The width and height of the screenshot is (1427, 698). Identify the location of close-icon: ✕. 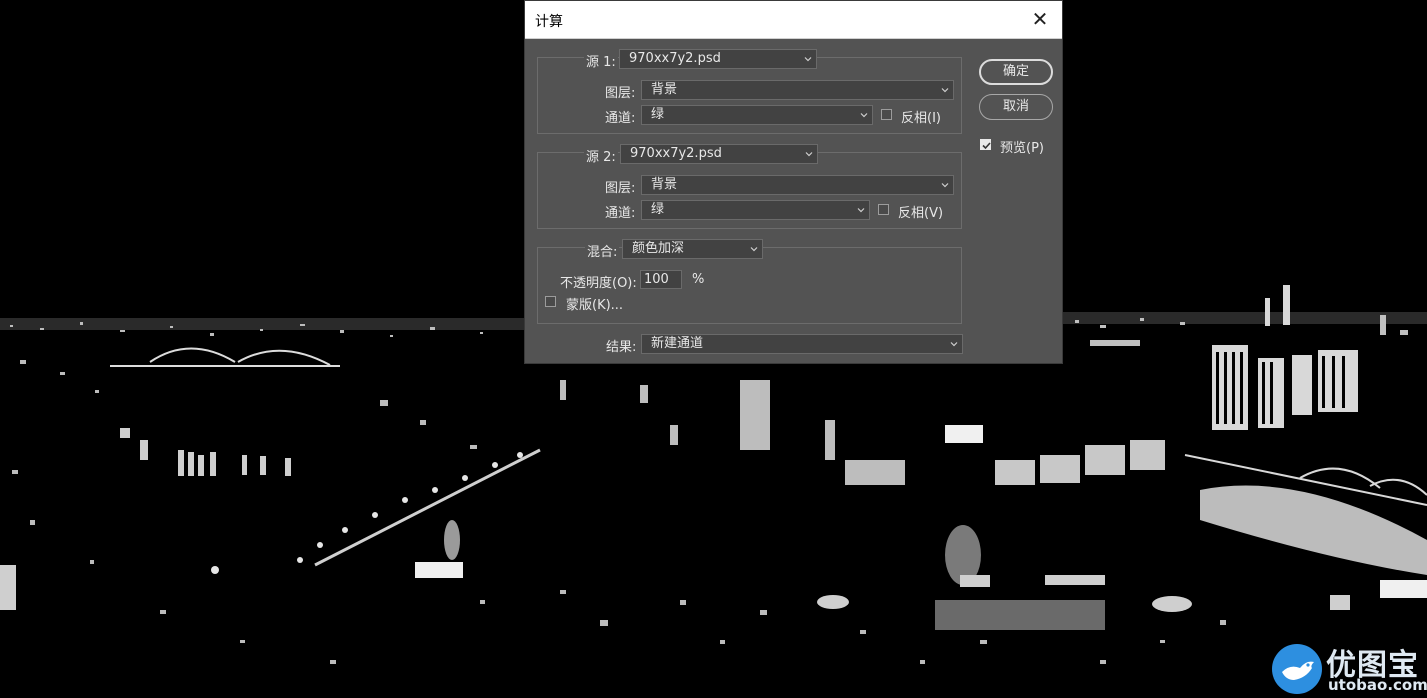
(1040, 19).